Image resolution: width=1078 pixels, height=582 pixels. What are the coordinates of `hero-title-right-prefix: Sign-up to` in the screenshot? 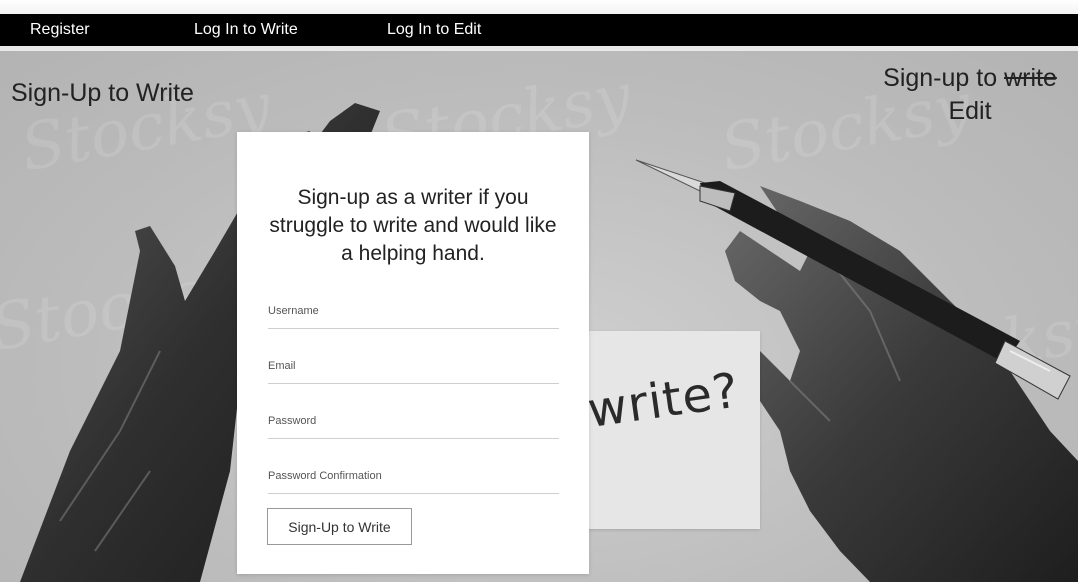 It's located at (940, 78).